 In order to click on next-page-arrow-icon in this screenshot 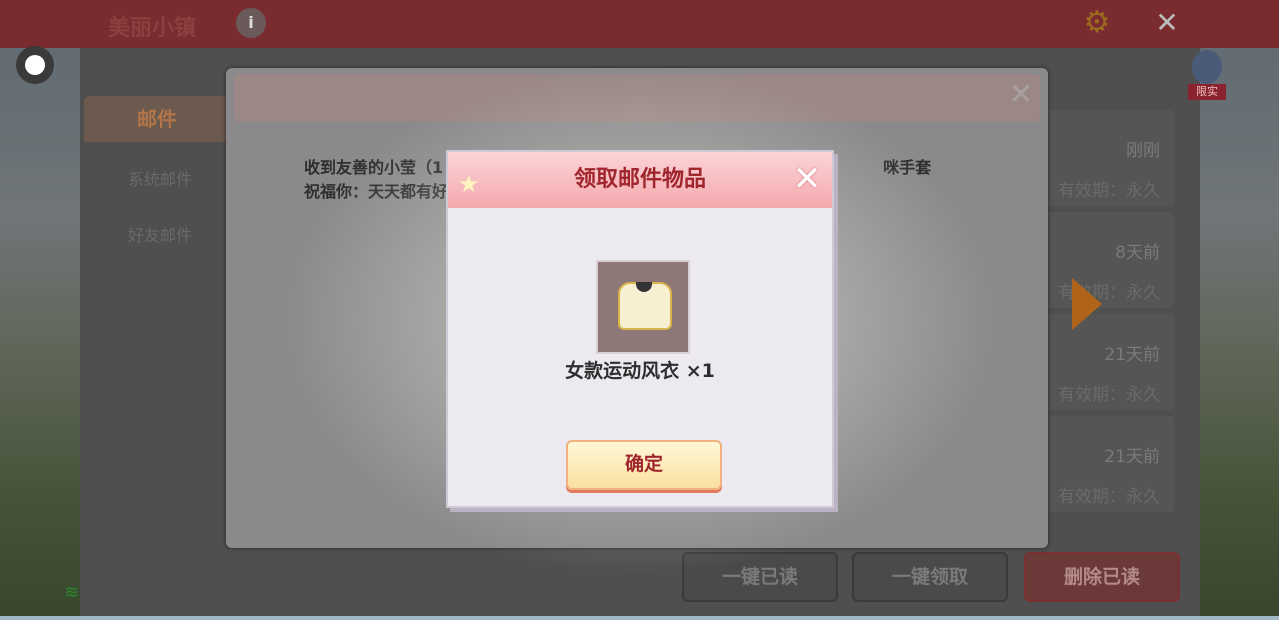, I will do `click(1087, 304)`.